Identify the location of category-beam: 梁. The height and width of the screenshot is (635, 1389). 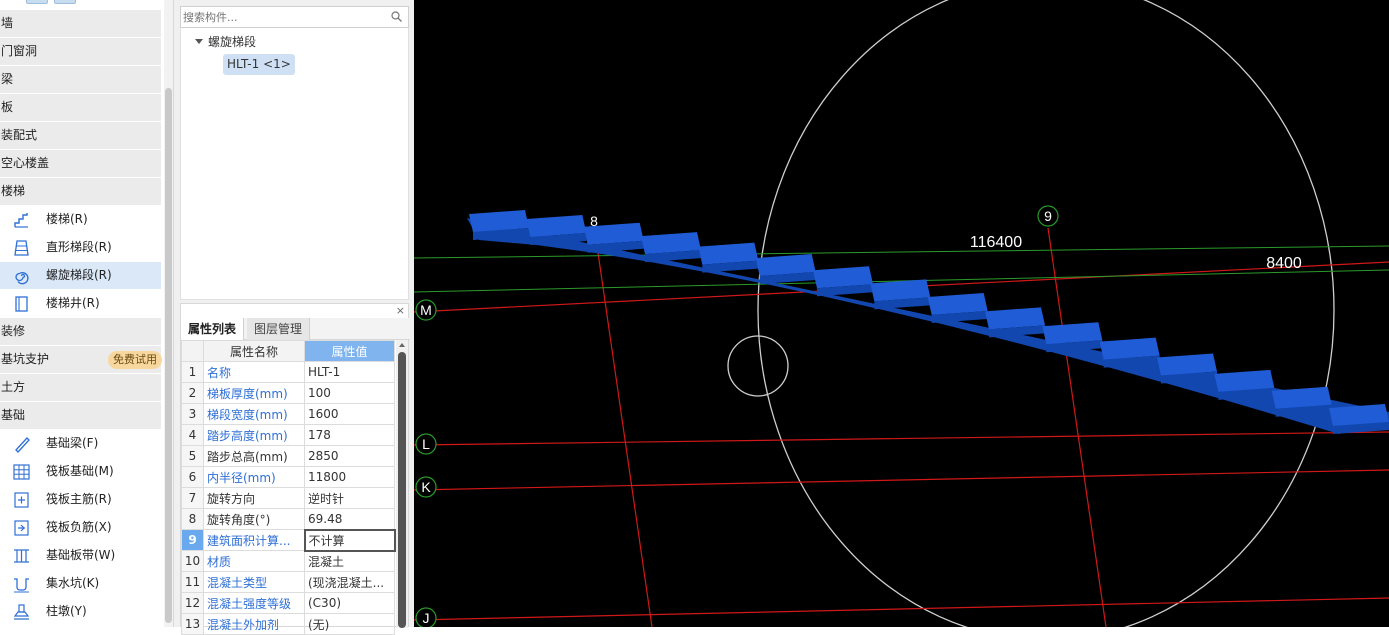
(80, 79).